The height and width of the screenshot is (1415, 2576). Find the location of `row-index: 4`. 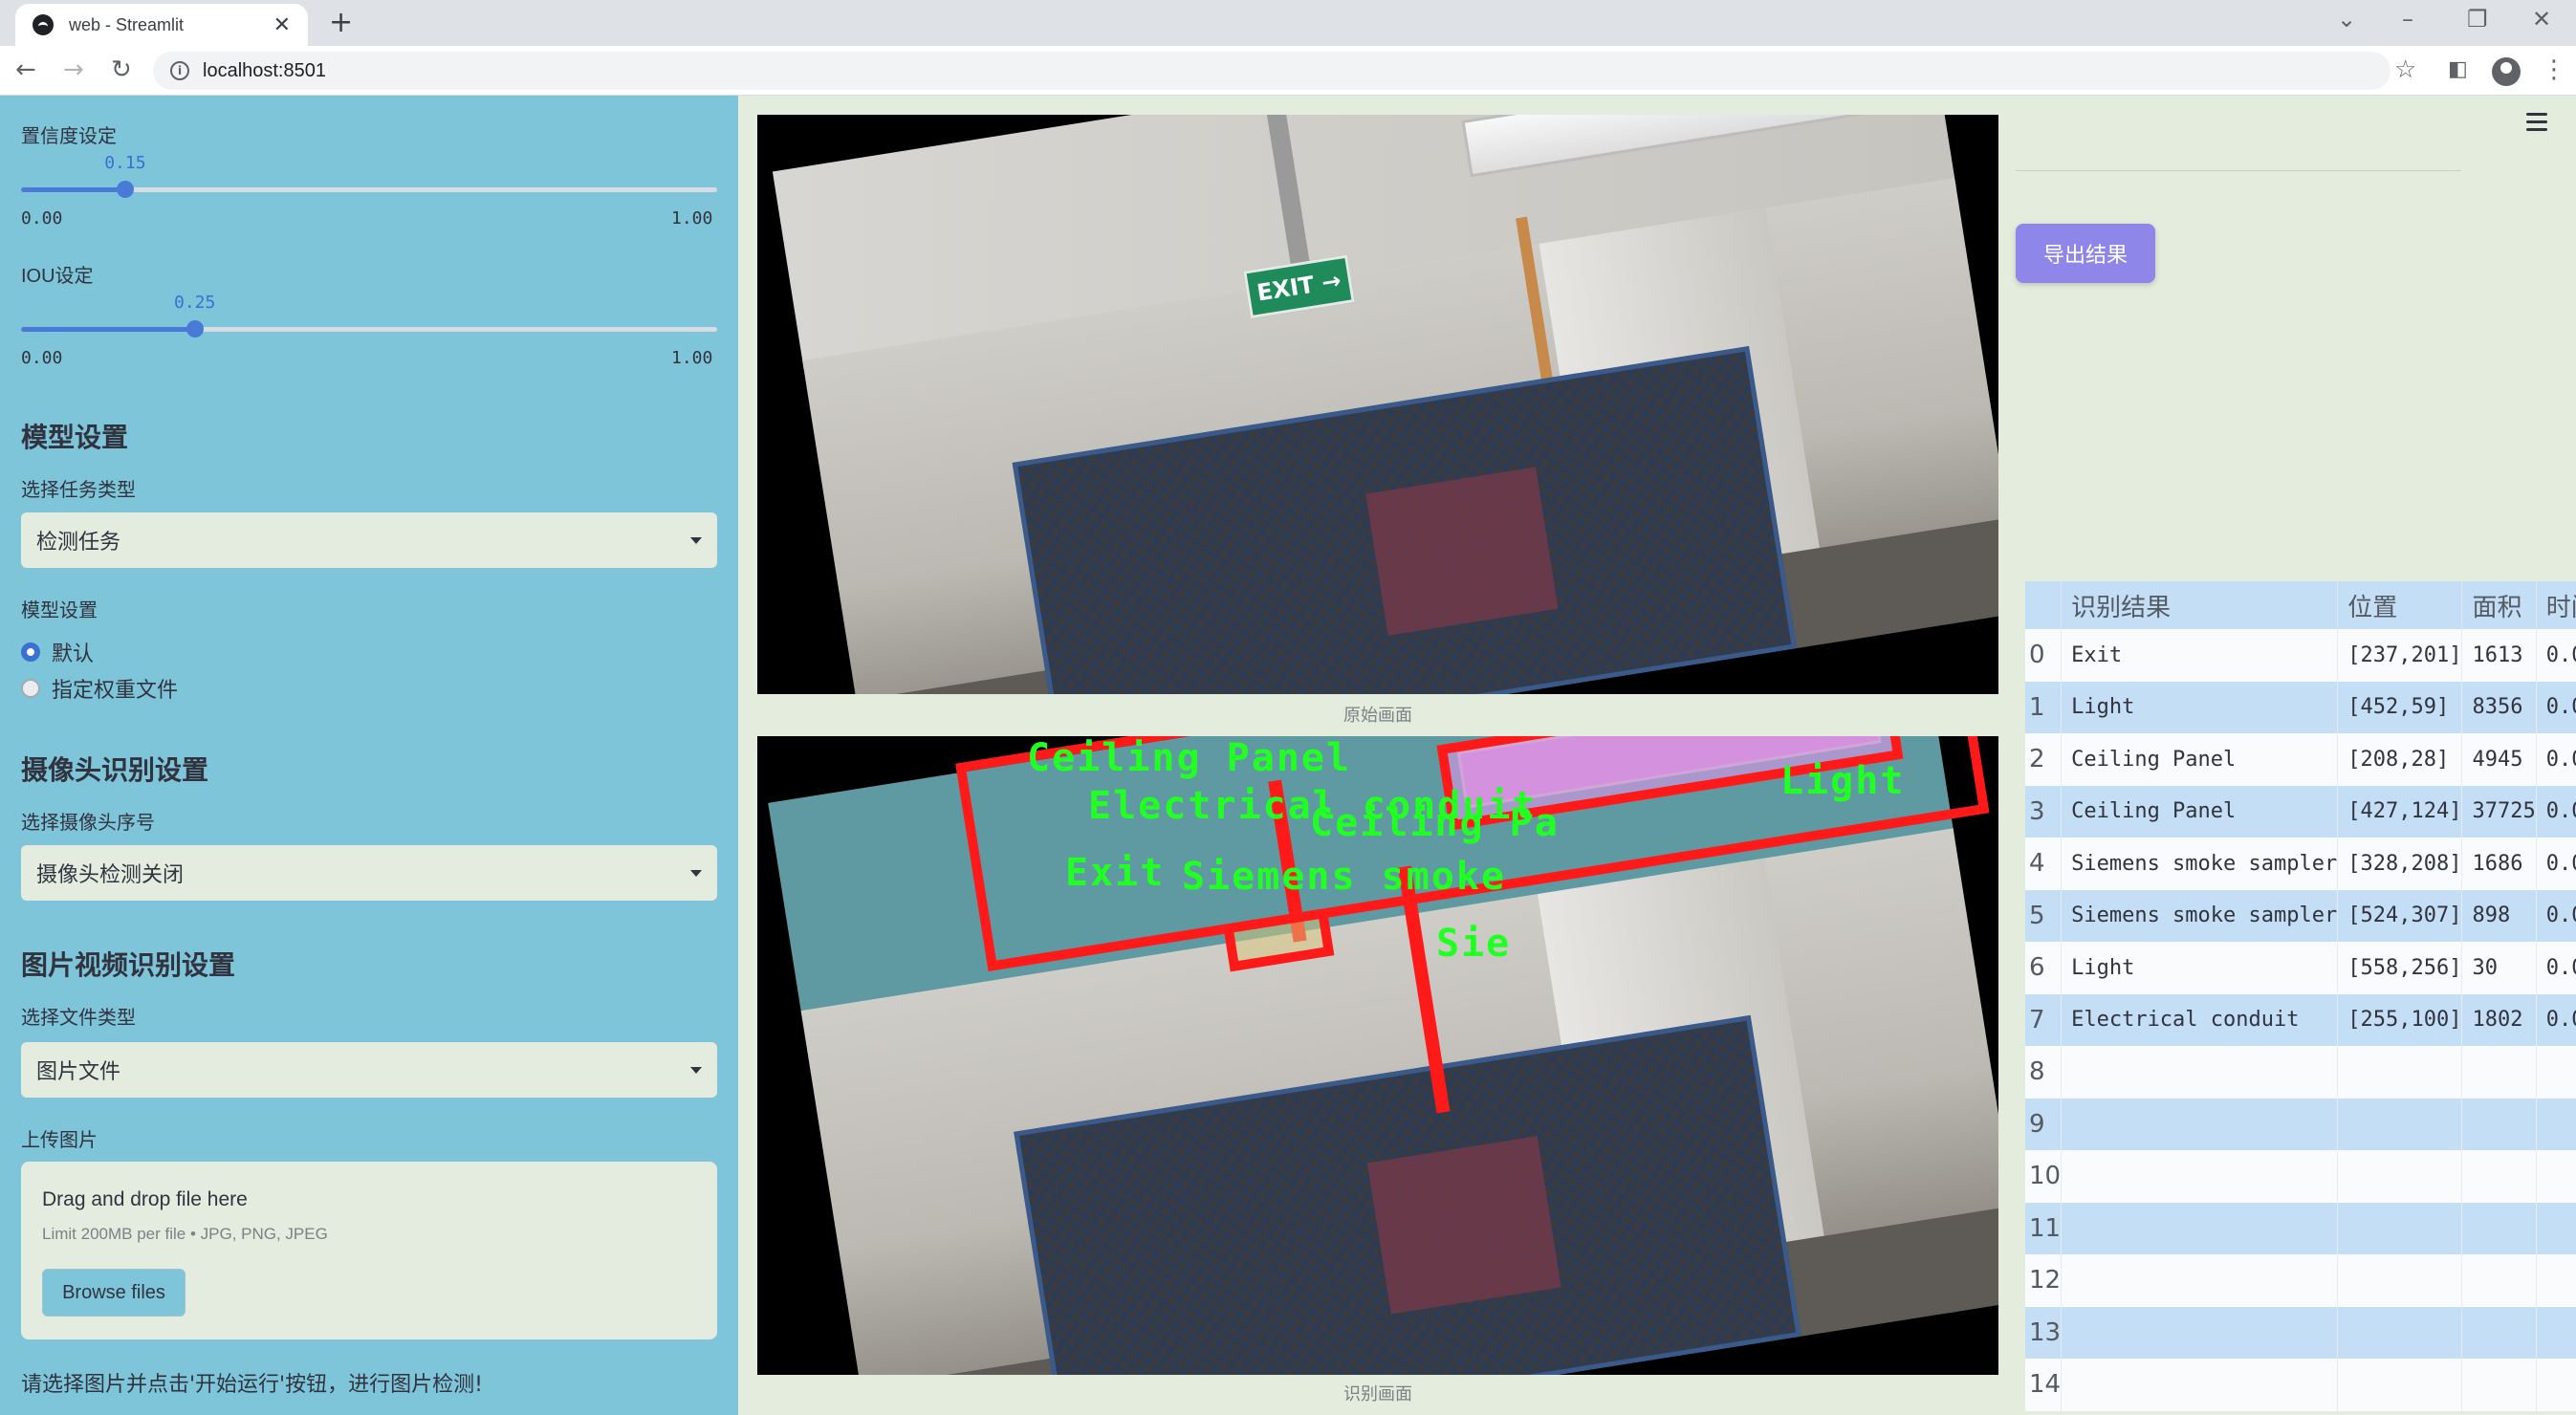

row-index: 4 is located at coordinates (2044, 864).